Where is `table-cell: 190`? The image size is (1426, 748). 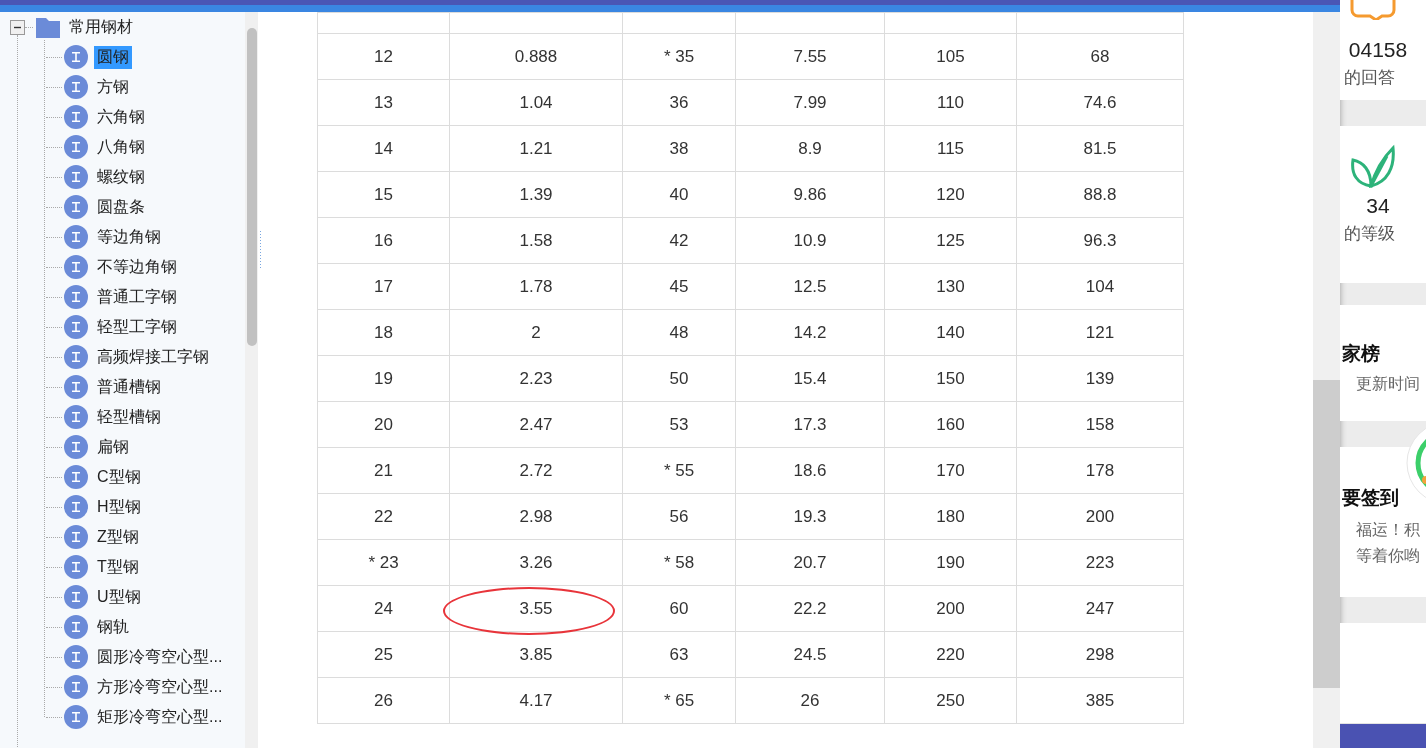 table-cell: 190 is located at coordinates (950, 562).